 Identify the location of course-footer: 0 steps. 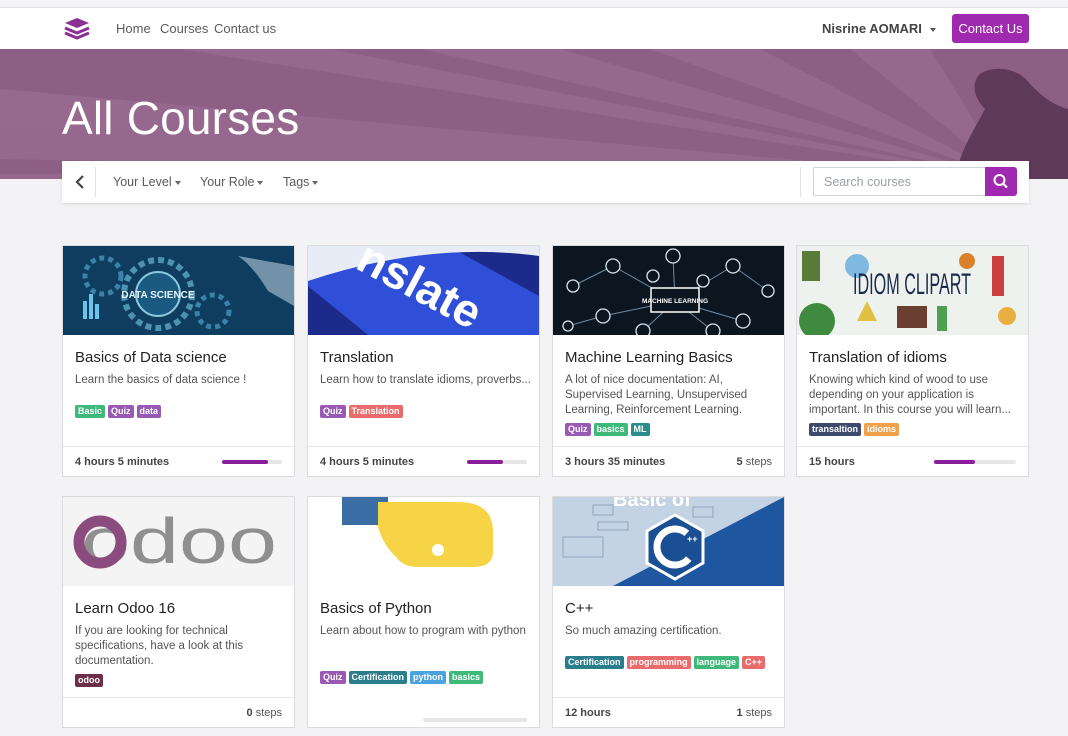
(178, 712).